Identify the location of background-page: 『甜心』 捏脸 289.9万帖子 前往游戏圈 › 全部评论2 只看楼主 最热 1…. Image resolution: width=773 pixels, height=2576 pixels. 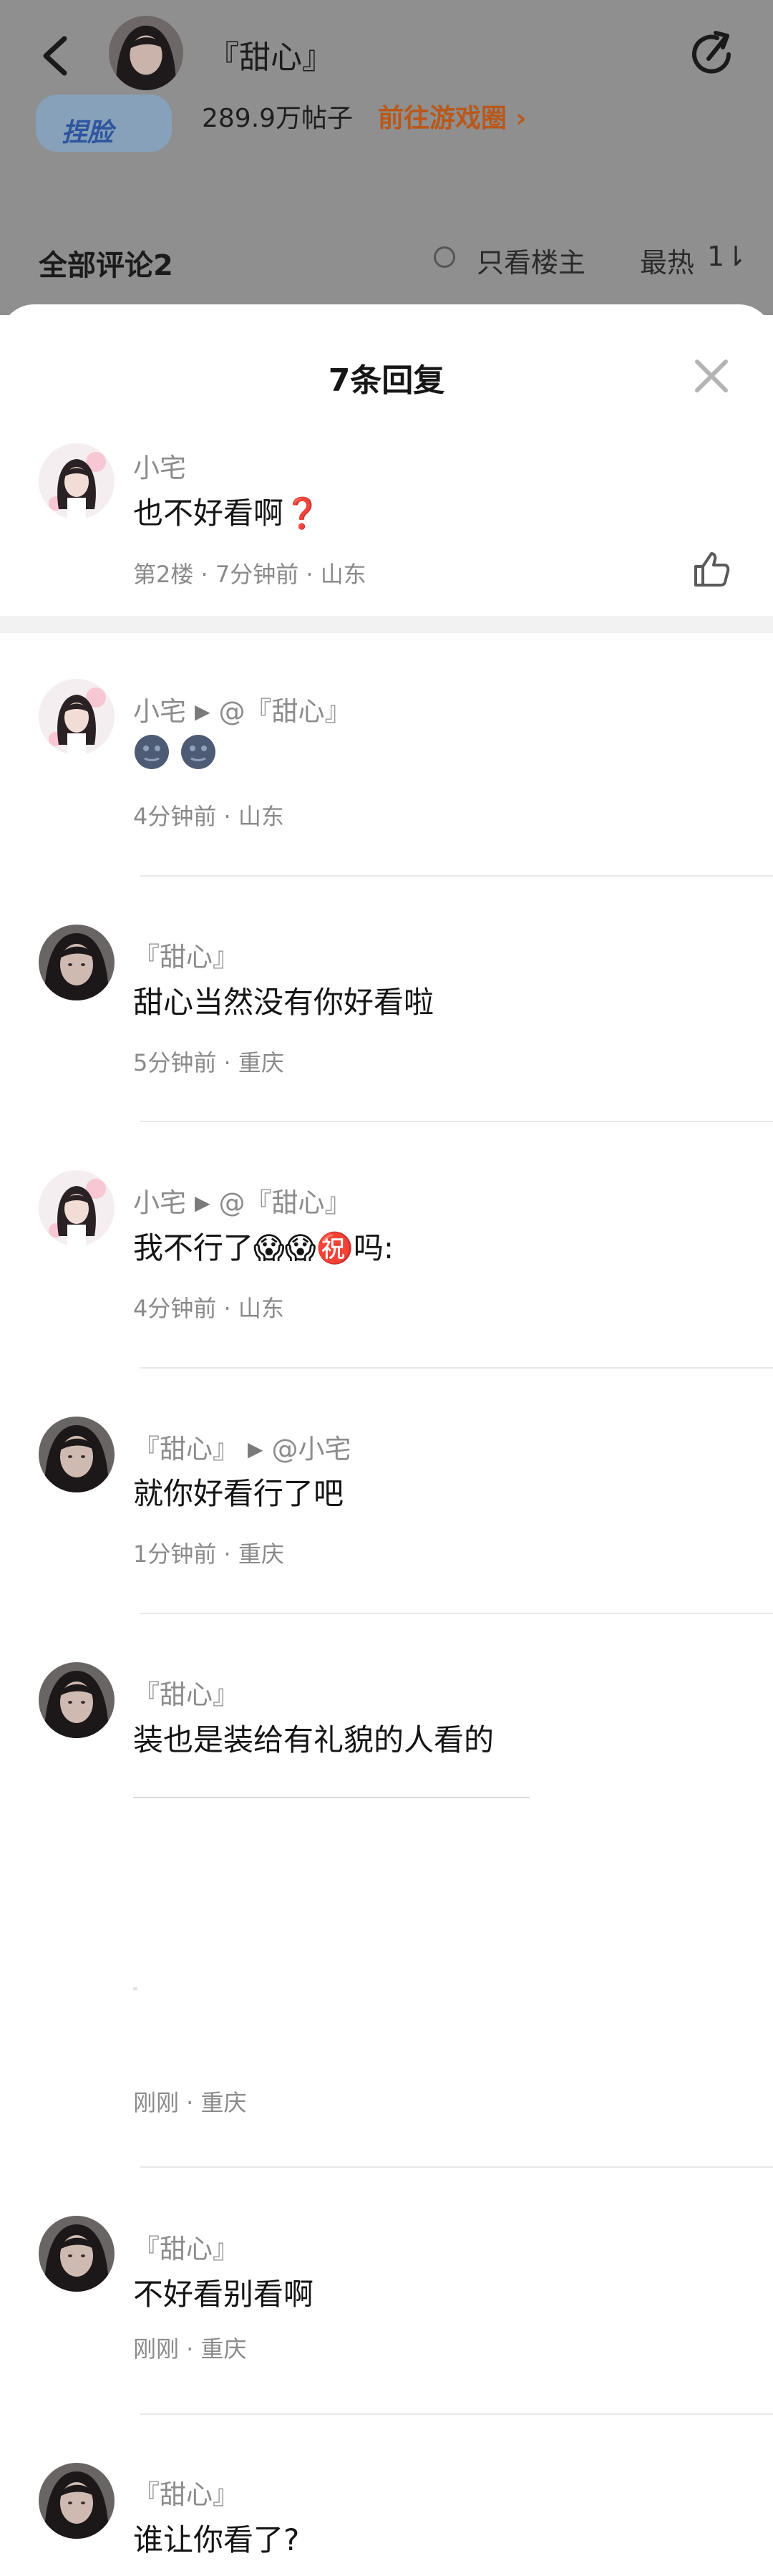
(386, 157).